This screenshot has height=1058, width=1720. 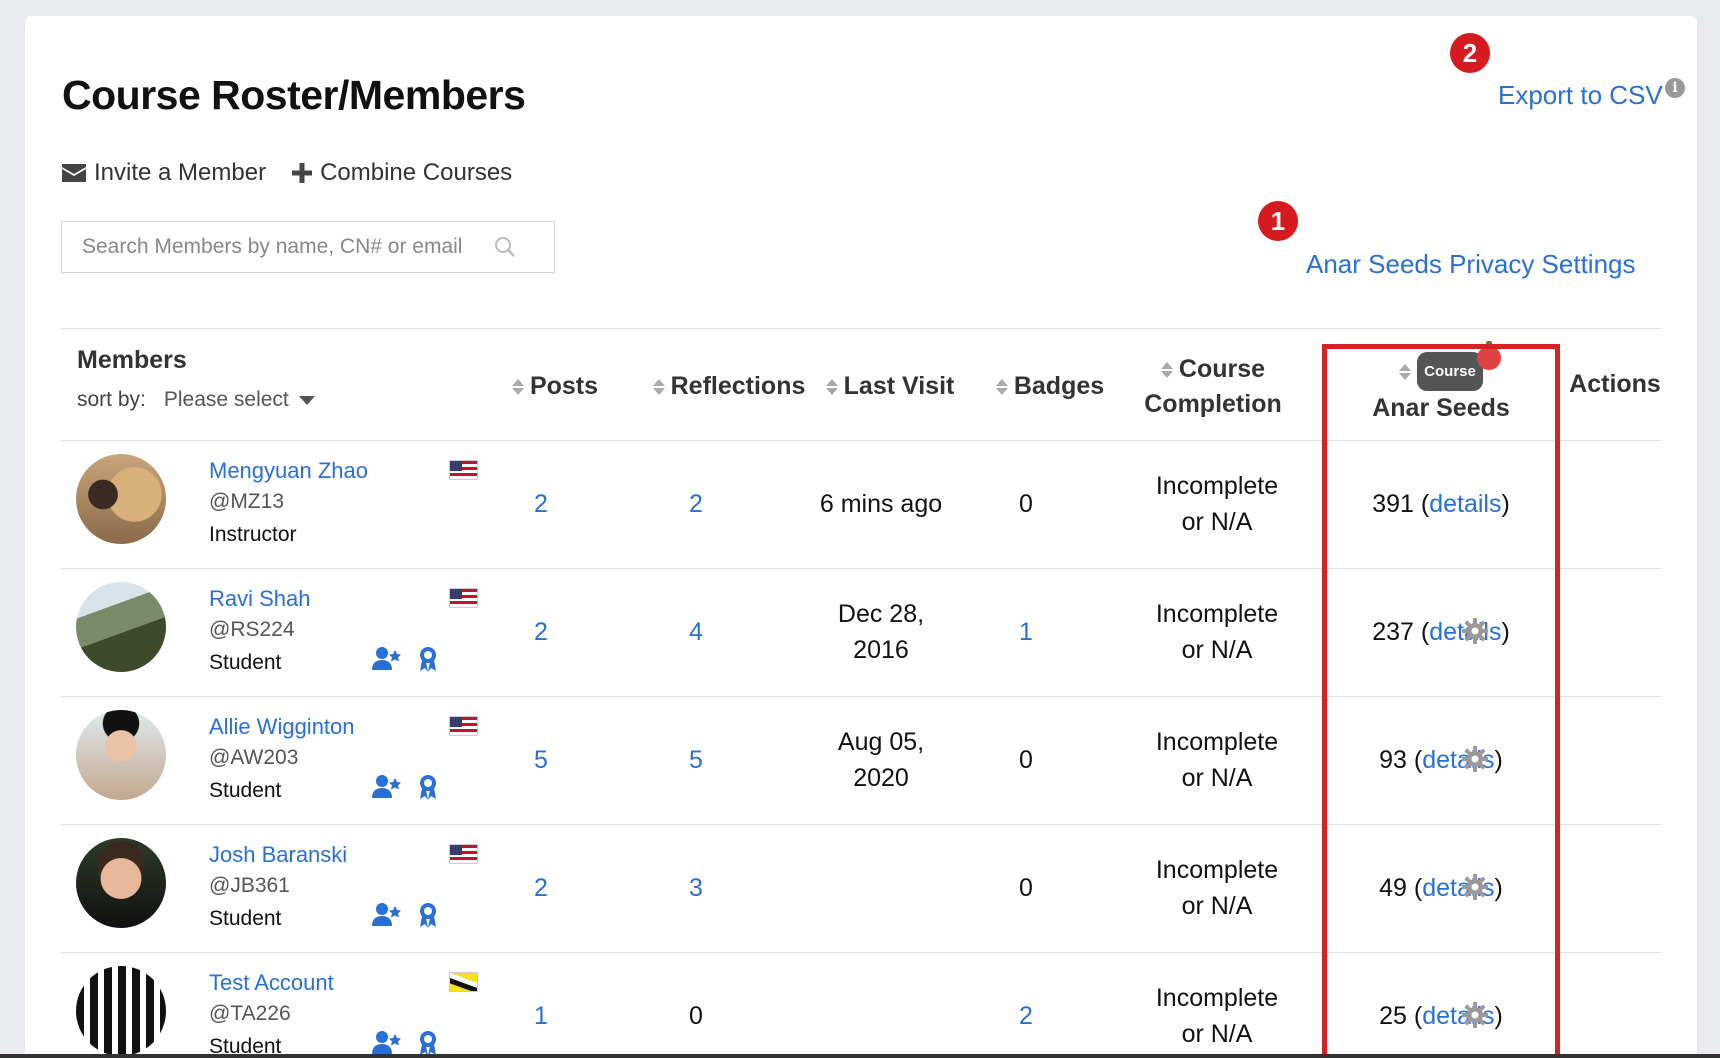 I want to click on last-visit-line-2: 2016, so click(x=881, y=650).